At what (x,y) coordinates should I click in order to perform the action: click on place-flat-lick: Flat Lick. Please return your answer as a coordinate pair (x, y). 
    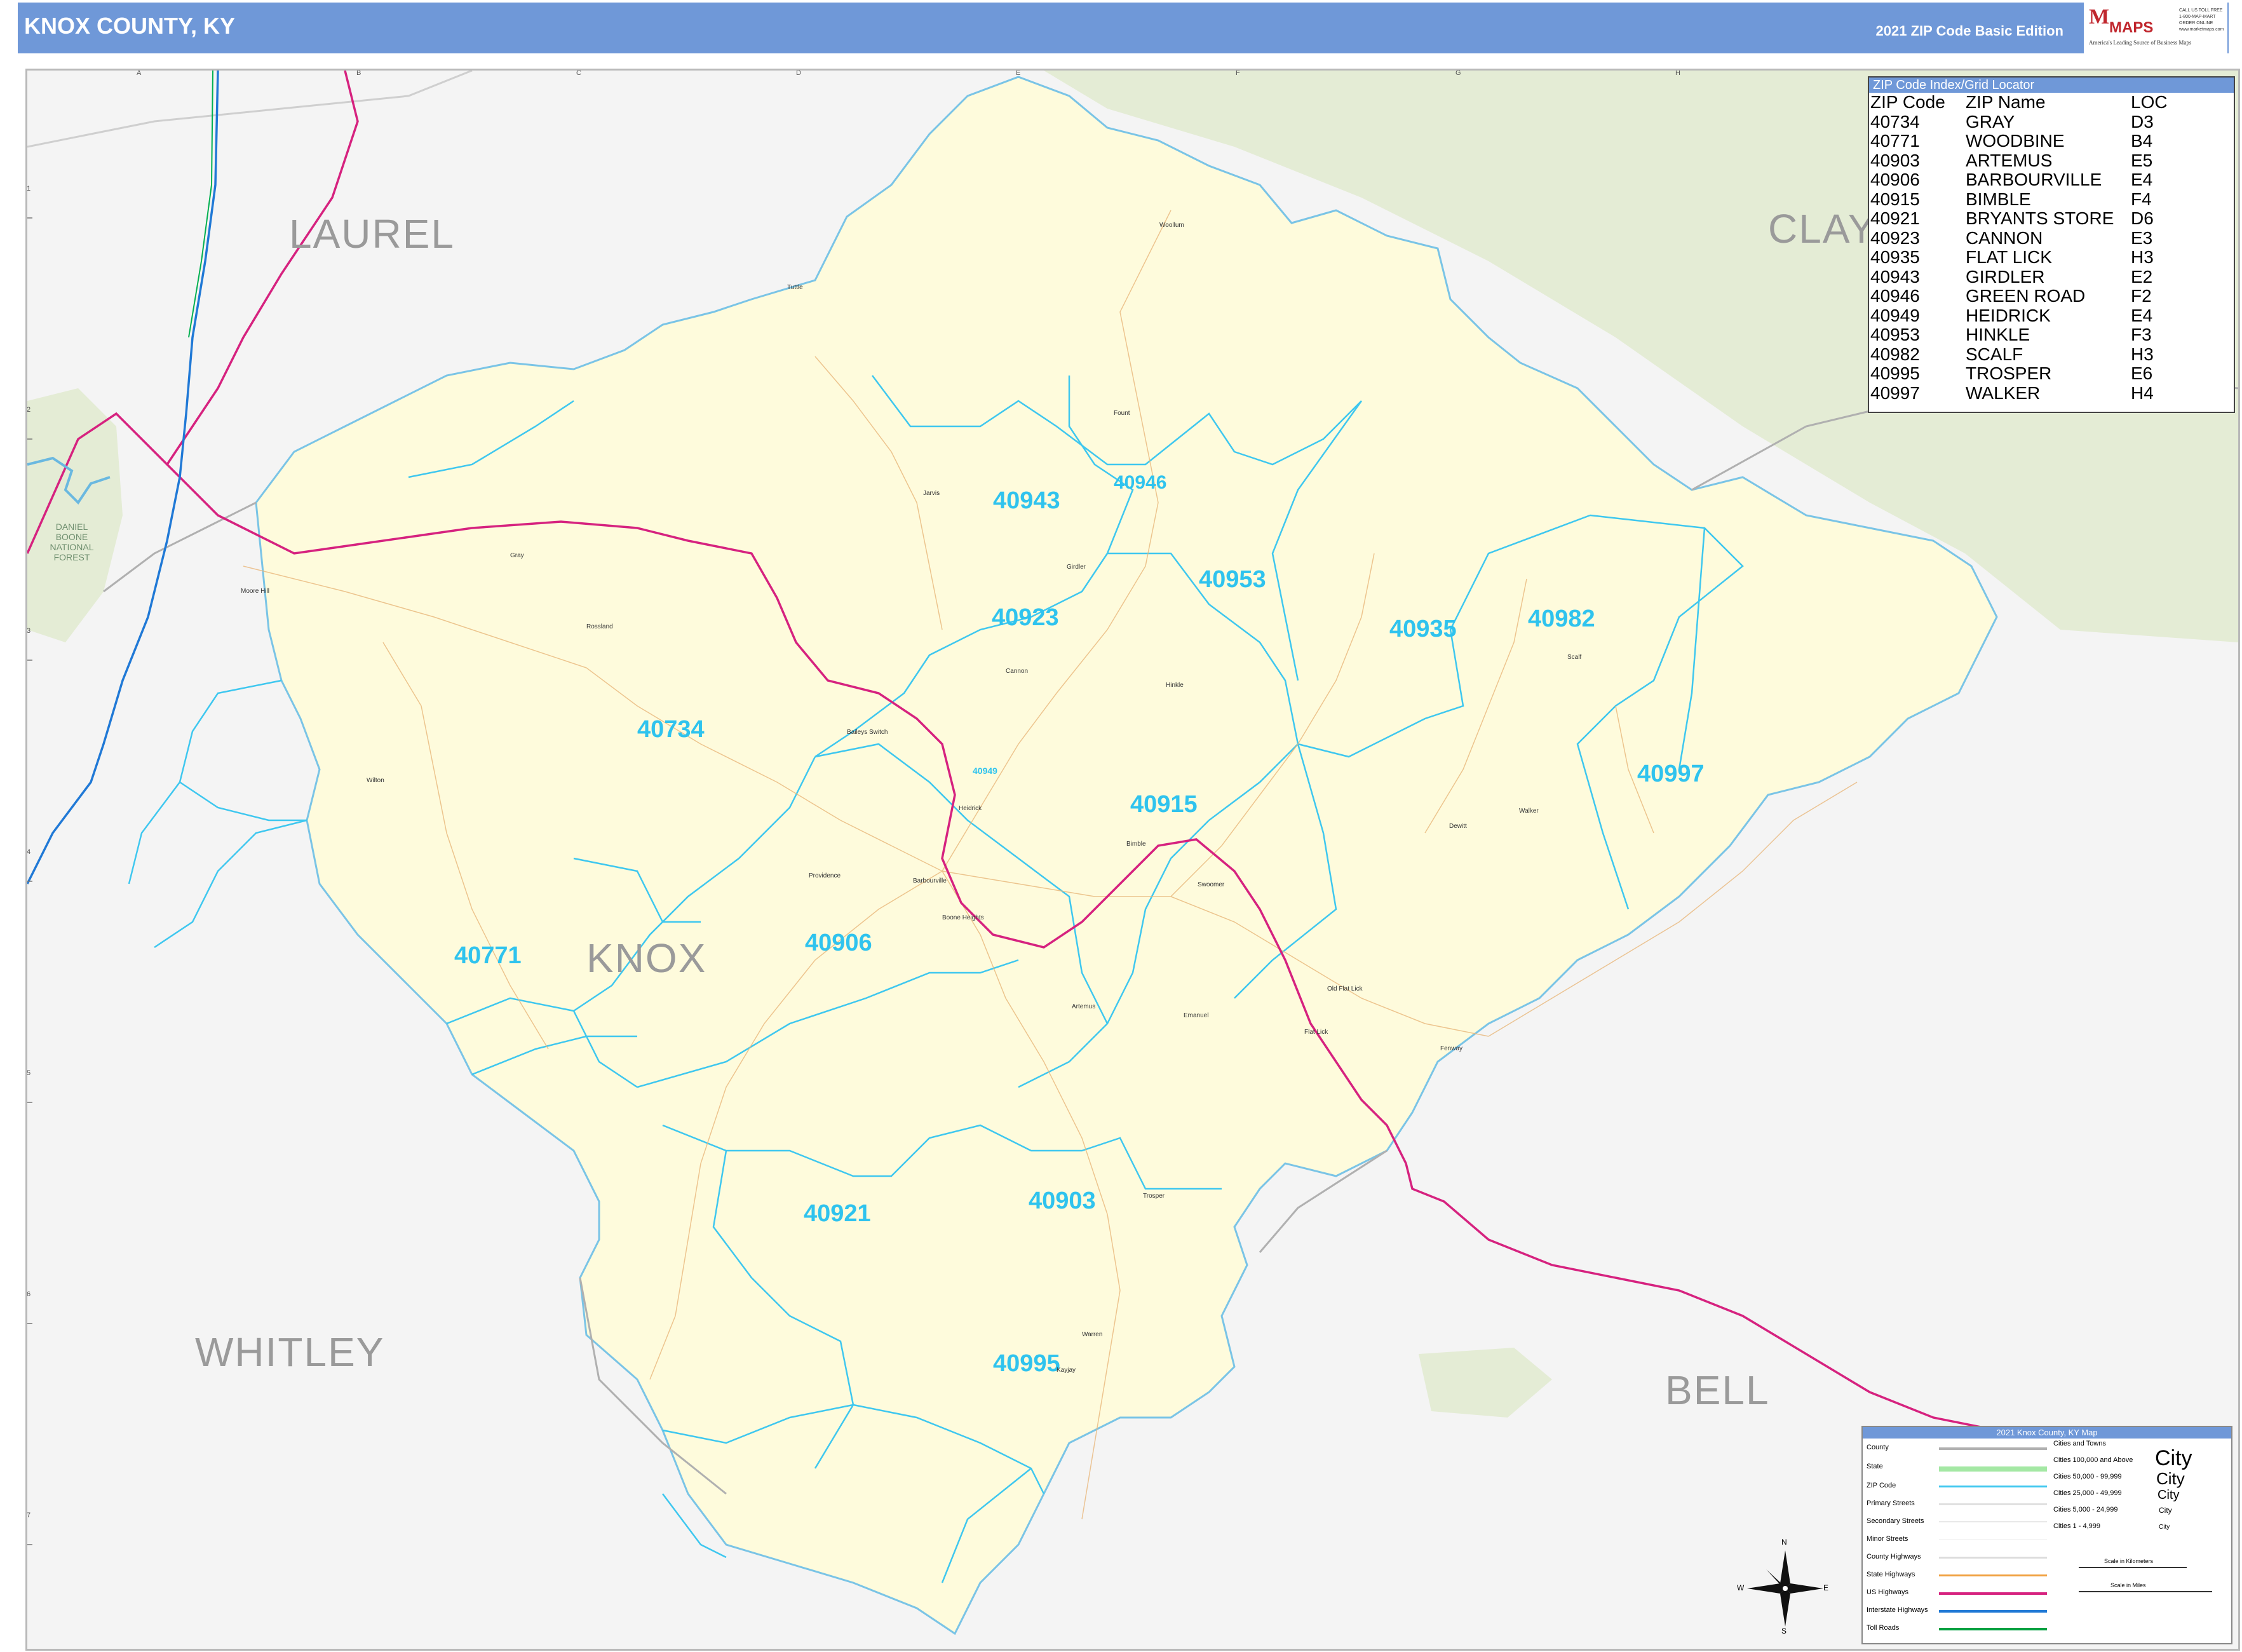
    Looking at the image, I should click on (1316, 1032).